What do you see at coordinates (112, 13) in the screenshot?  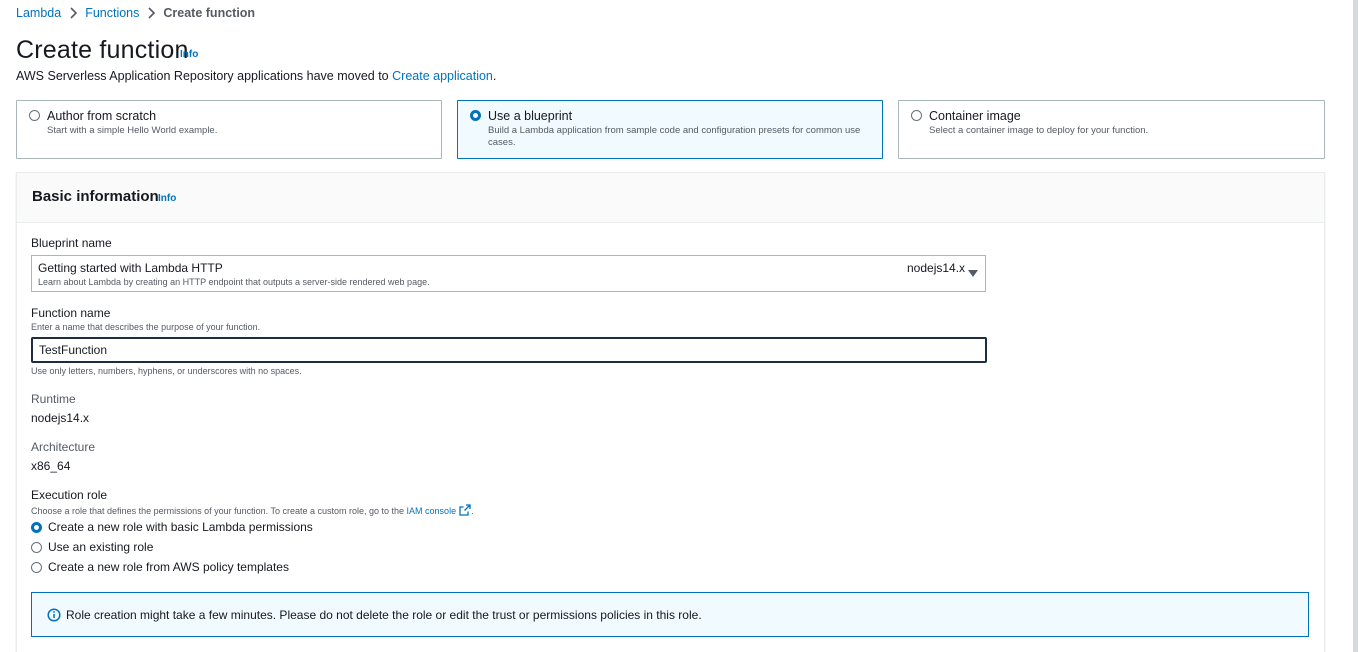 I see `breadcrumb-functions-link: Functions` at bounding box center [112, 13].